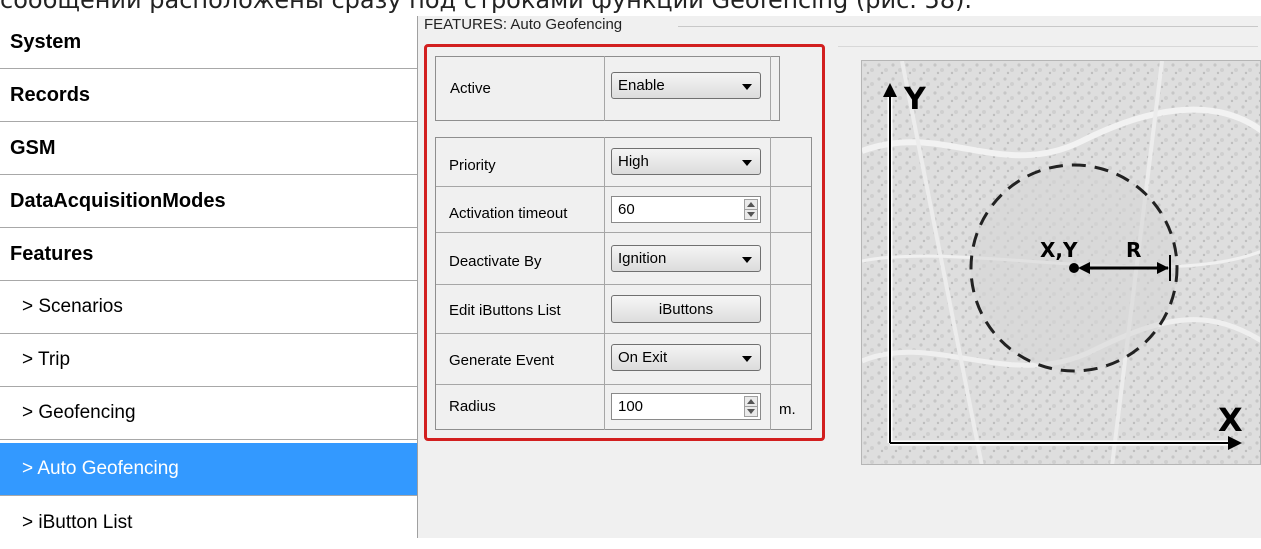  What do you see at coordinates (50, 94) in the screenshot?
I see `sidebar-item-label: Records` at bounding box center [50, 94].